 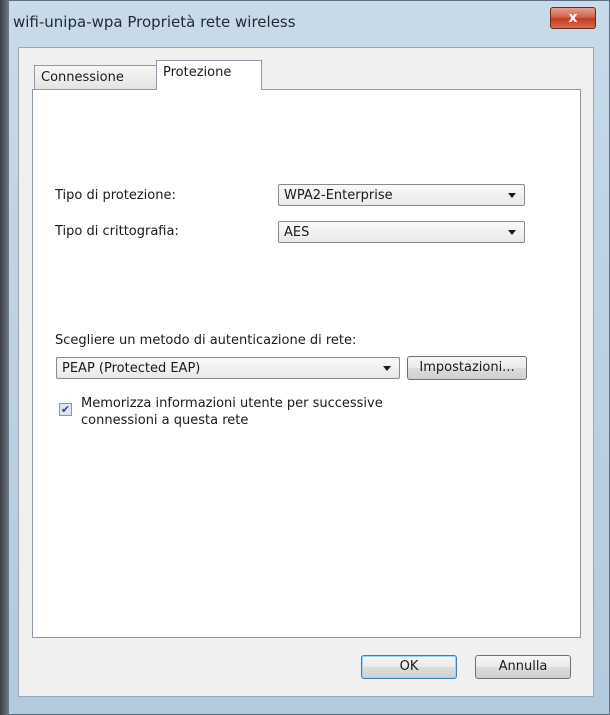 I want to click on tab-protezione-label: Protezione, so click(x=197, y=72).